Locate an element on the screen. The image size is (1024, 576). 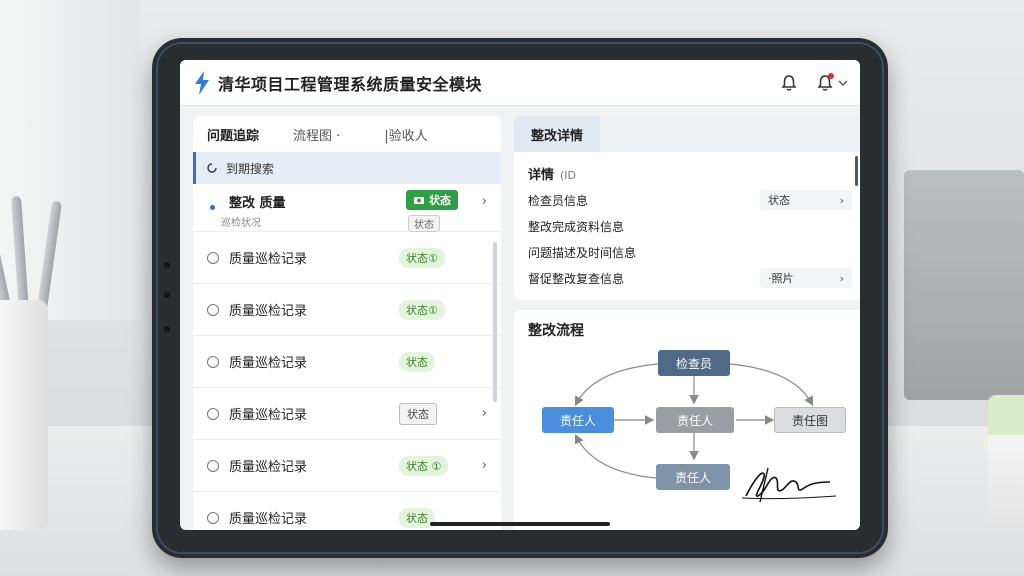
app-title: 清华项目工程管理系统质量安全模块 is located at coordinates (350, 84).